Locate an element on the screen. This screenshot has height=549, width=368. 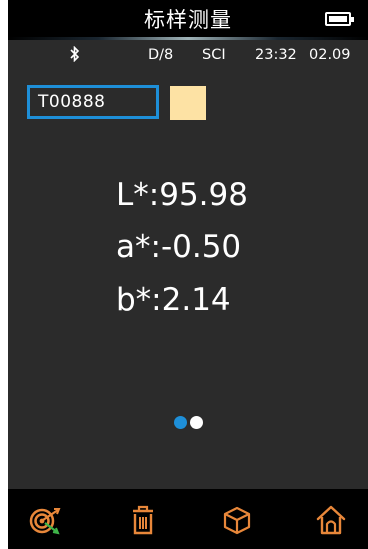
cube-button is located at coordinates (237, 520).